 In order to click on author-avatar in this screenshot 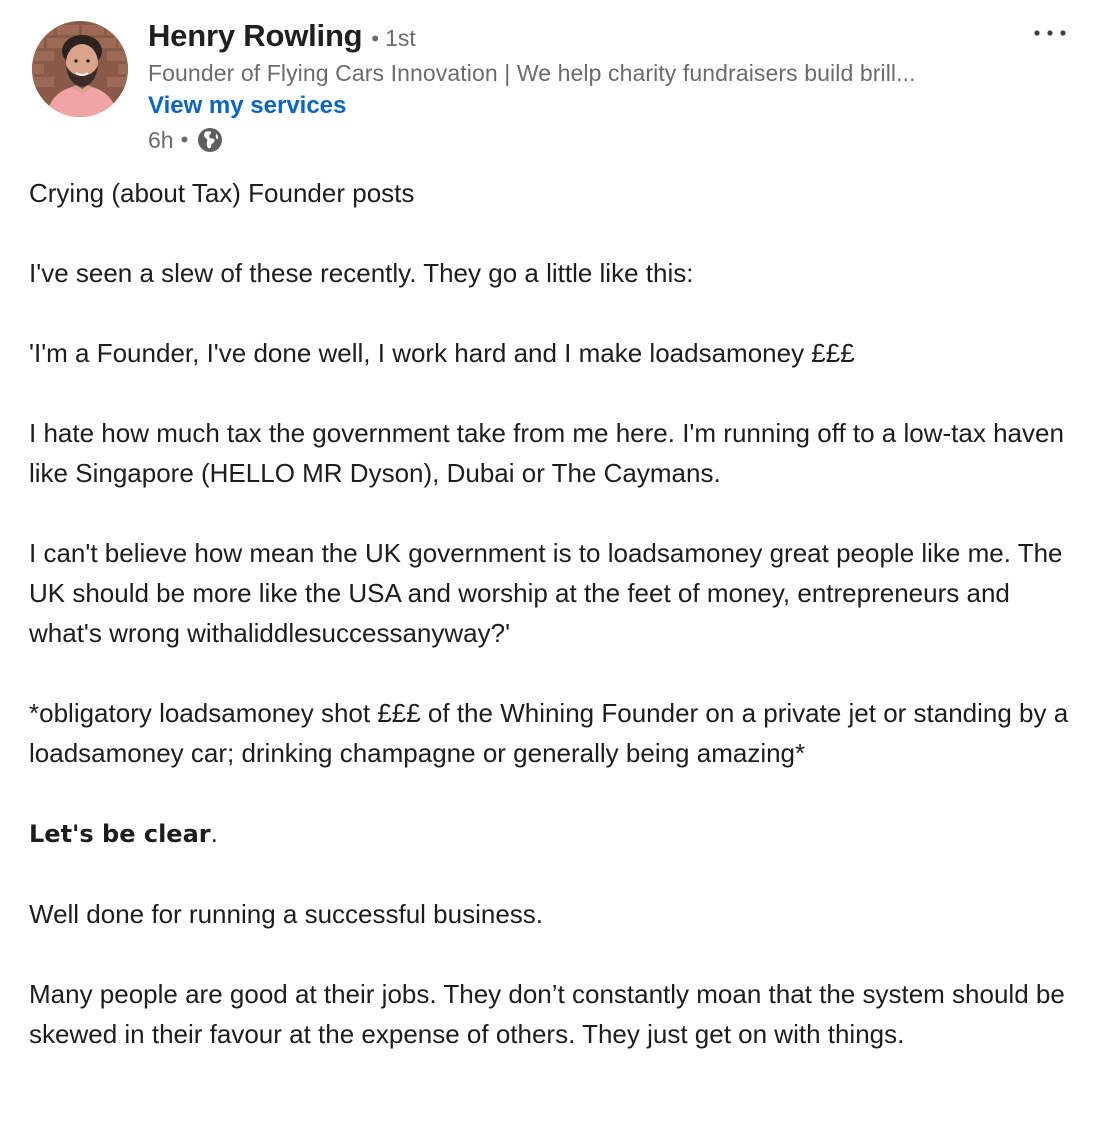, I will do `click(80, 69)`.